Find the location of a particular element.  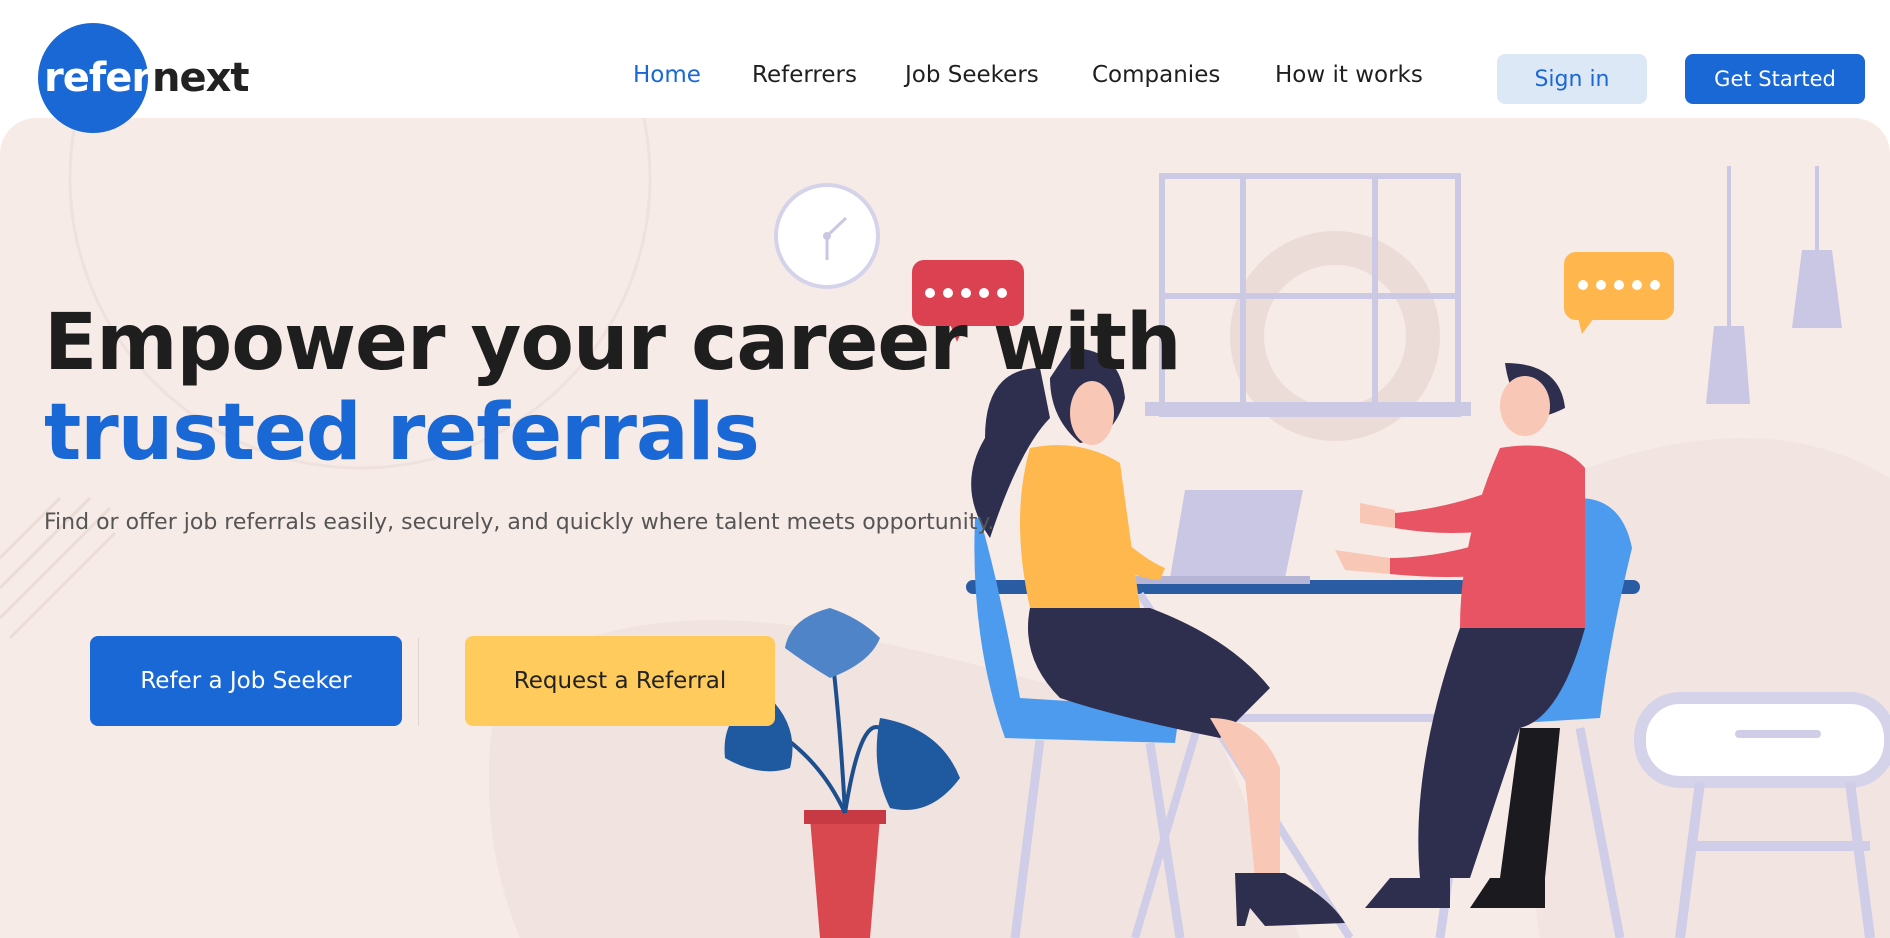

chat-bubble-yellow-icon is located at coordinates (1619, 293).